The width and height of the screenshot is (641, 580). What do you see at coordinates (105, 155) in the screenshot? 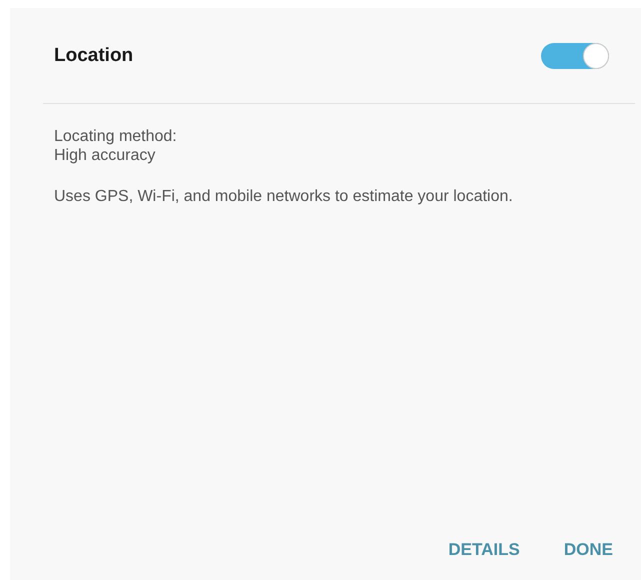
I see `method-value: High accuracy` at bounding box center [105, 155].